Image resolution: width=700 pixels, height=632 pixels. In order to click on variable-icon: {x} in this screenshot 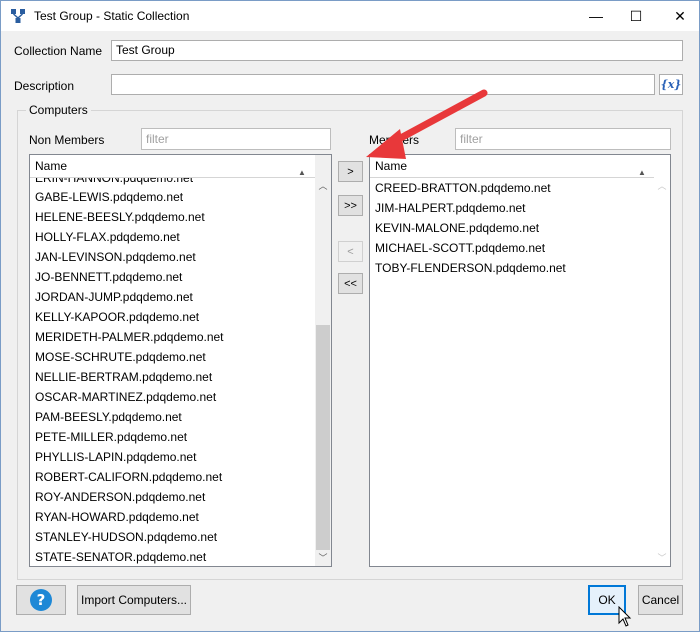, I will do `click(671, 84)`.